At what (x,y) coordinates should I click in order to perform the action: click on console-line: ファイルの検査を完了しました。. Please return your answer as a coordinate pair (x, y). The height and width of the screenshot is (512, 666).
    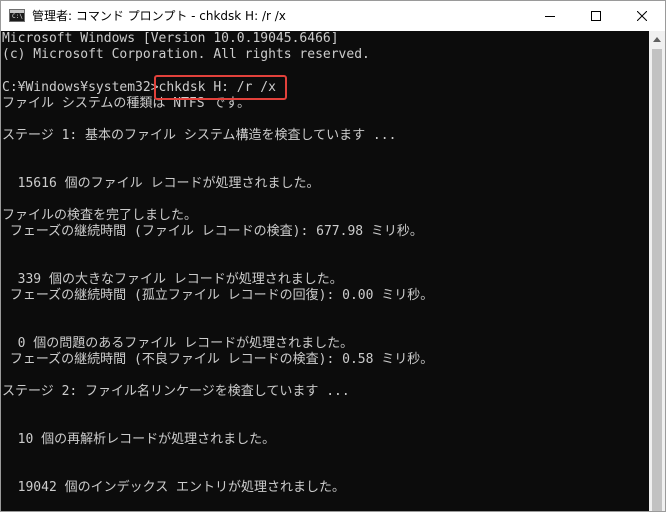
    Looking at the image, I should click on (100, 215).